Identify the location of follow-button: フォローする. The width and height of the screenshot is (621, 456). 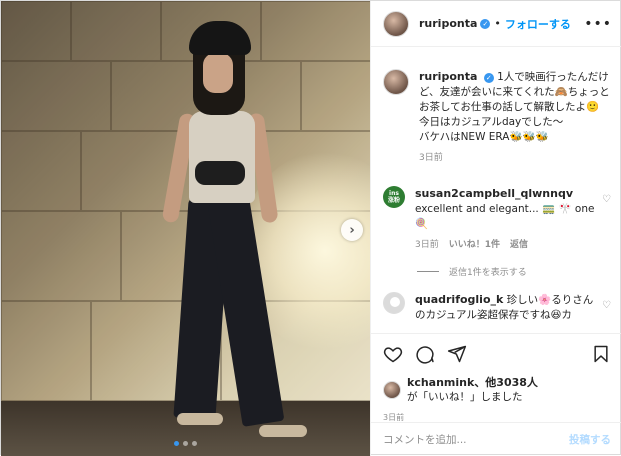
(538, 24).